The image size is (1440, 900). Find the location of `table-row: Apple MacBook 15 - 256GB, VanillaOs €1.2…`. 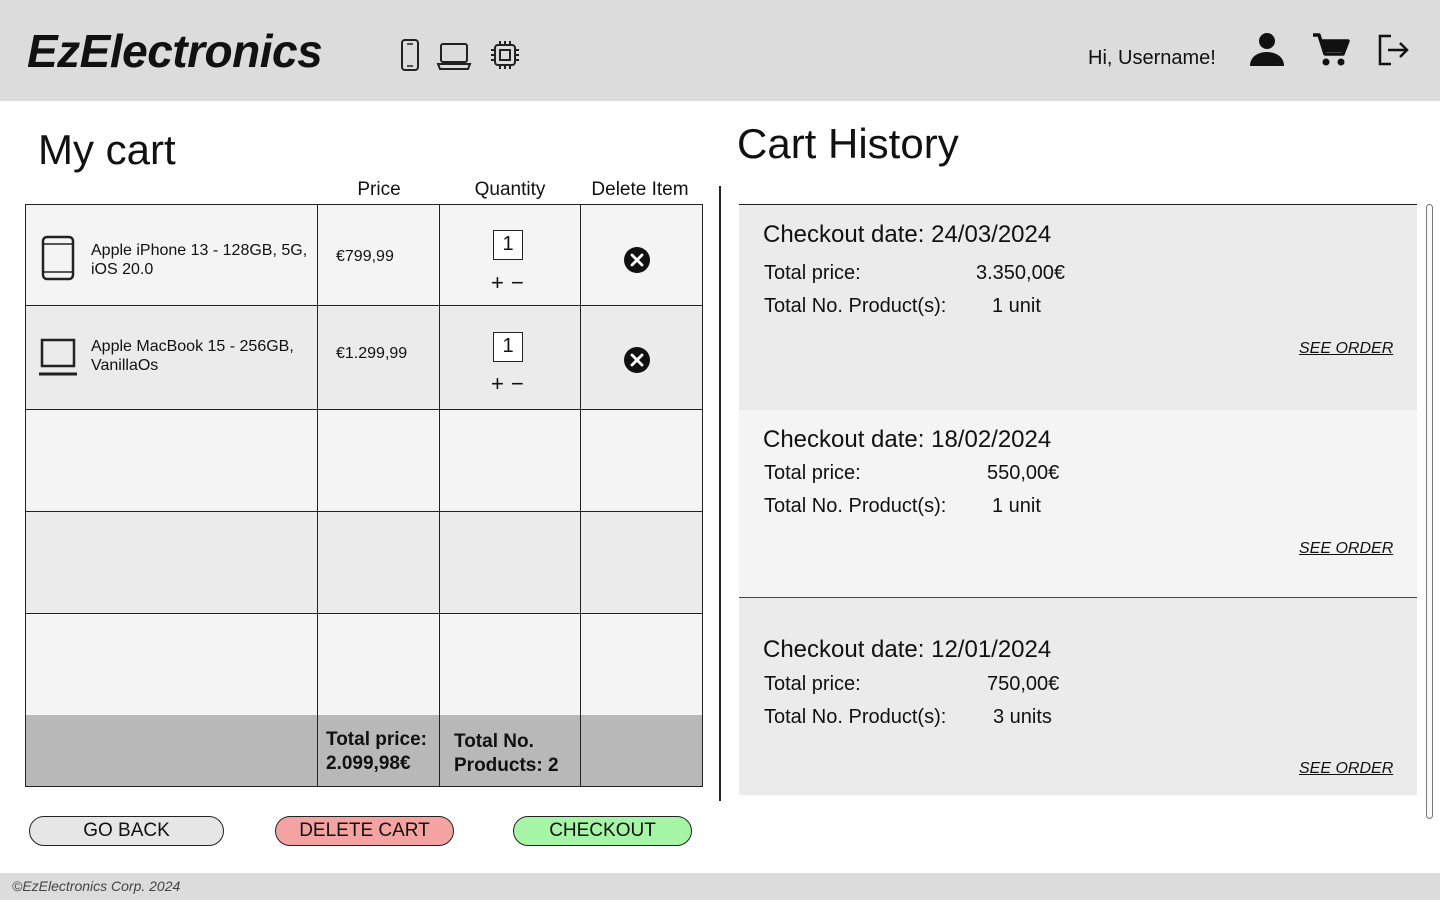

table-row: Apple MacBook 15 - 256GB, VanillaOs €1.2… is located at coordinates (364, 358).